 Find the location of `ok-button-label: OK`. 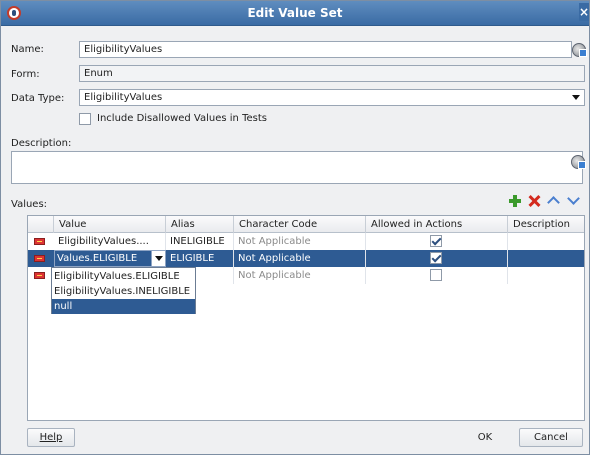

ok-button-label: OK is located at coordinates (485, 437).